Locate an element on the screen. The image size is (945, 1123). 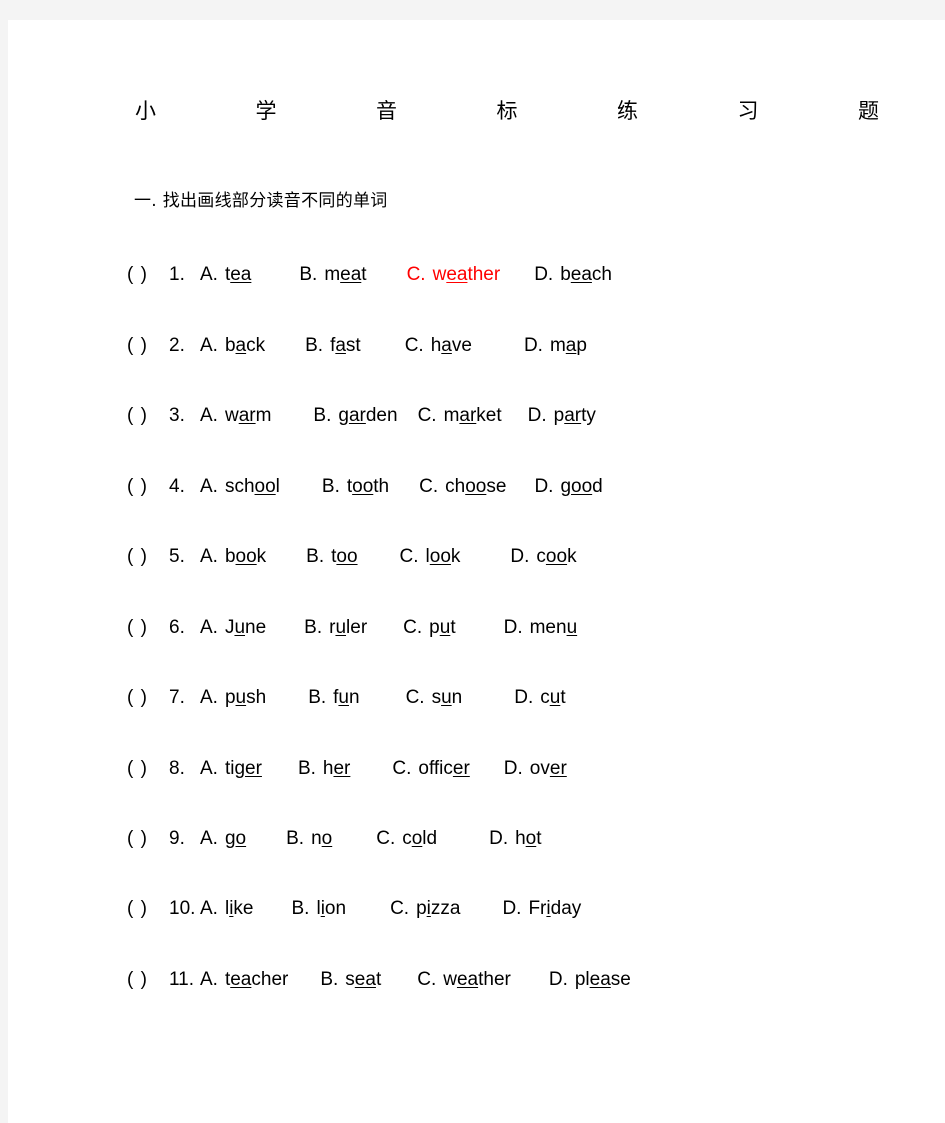
question-option: C. sun is located at coordinates (434, 698).